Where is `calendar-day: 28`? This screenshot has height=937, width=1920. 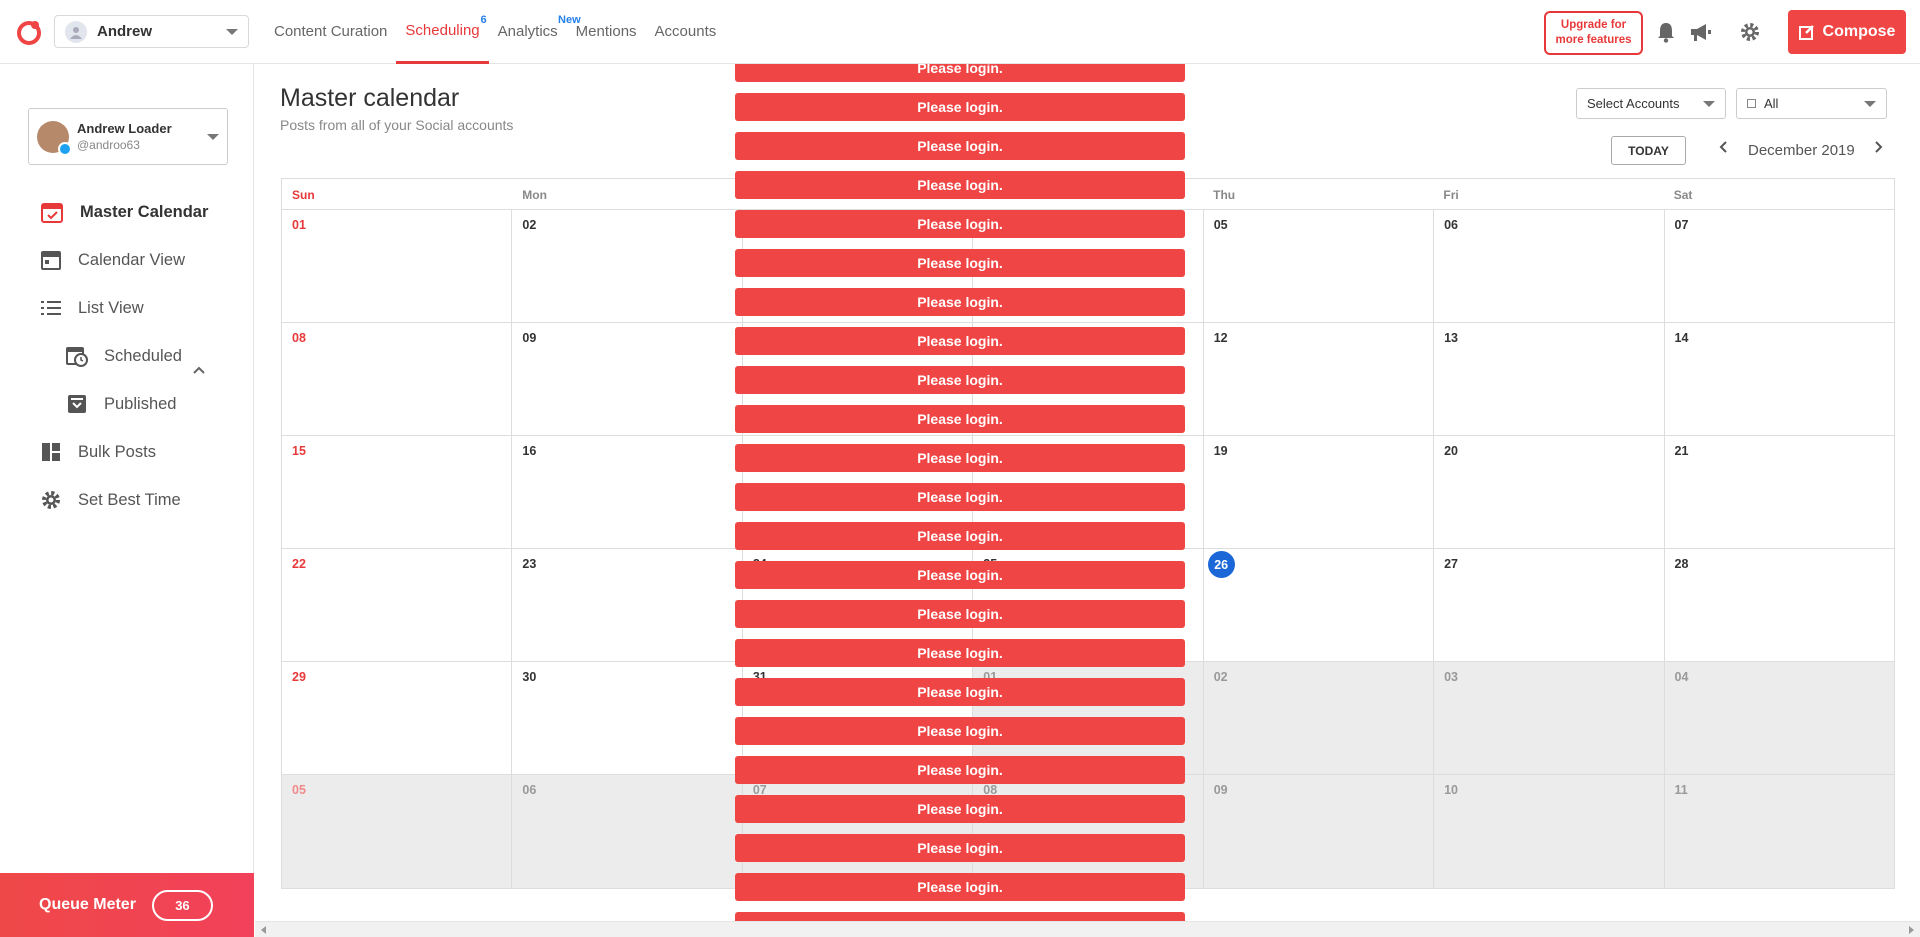
calendar-day: 28 is located at coordinates (1779, 605).